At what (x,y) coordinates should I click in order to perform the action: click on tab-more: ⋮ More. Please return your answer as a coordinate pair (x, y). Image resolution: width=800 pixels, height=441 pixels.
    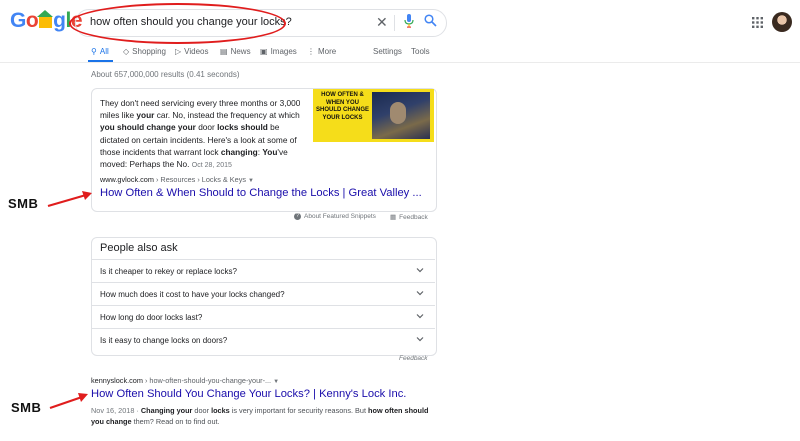
    Looking at the image, I should click on (321, 51).